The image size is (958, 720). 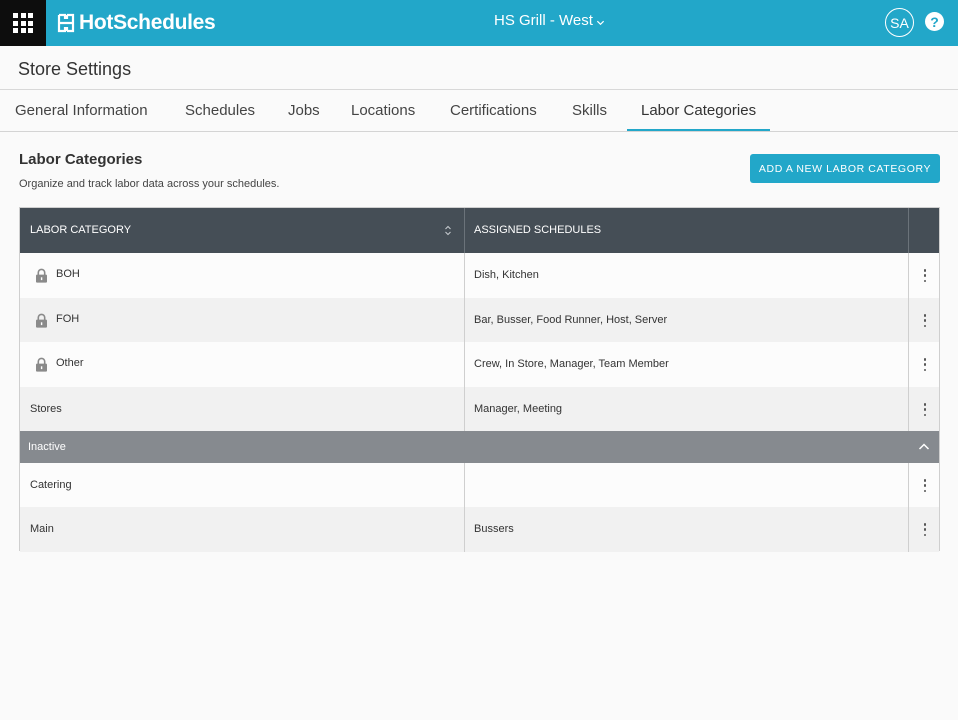 I want to click on column-header-assigned-schedules: ASSIGNED SCHEDULES, so click(x=538, y=230).